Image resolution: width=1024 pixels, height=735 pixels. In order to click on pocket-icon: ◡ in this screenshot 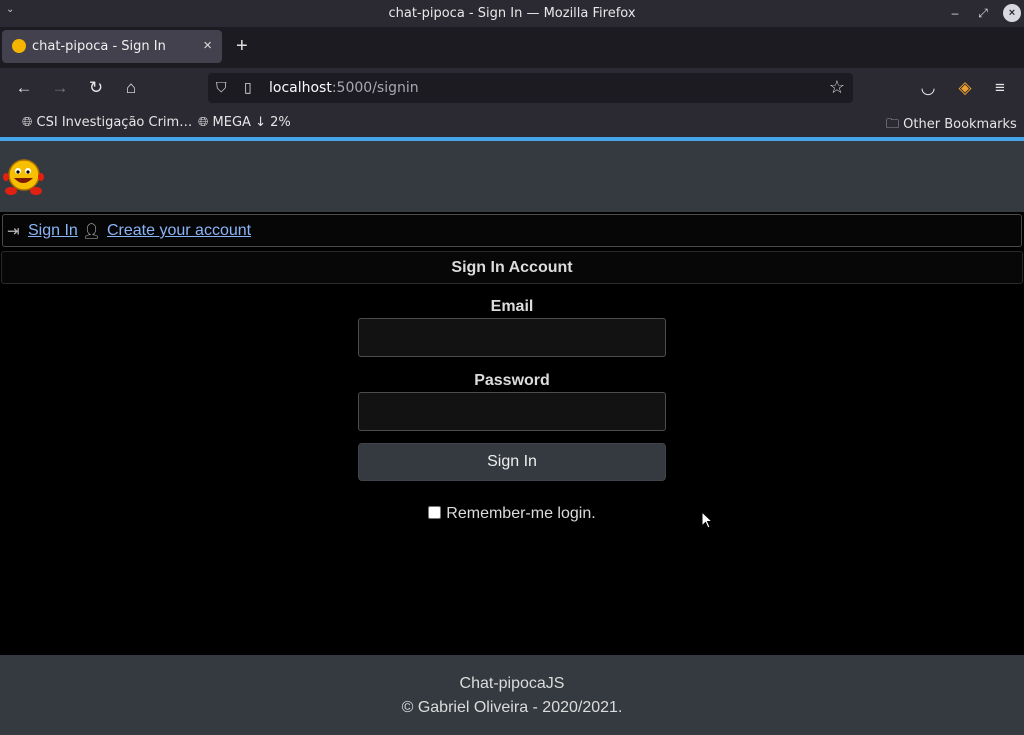, I will do `click(928, 88)`.